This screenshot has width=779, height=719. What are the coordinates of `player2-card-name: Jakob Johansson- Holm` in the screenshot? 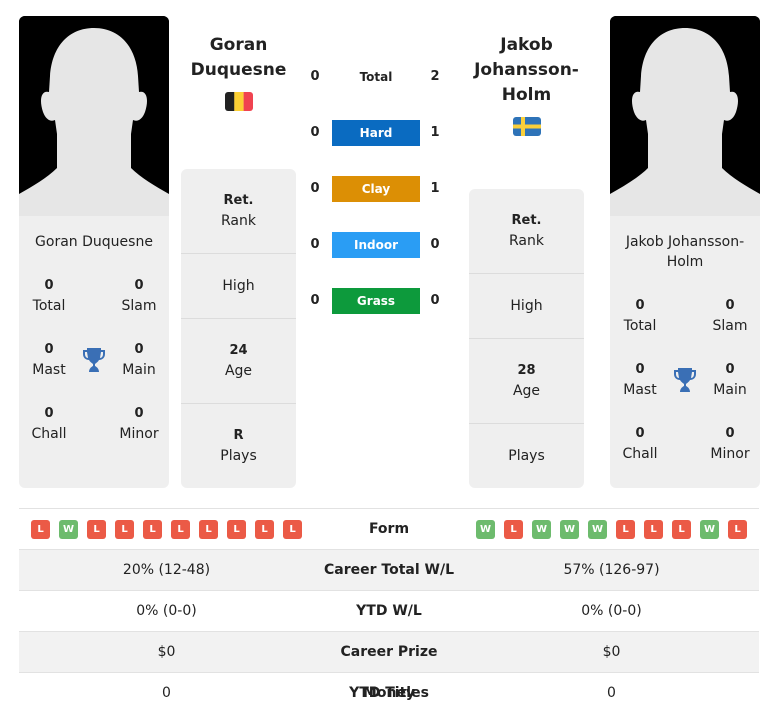 It's located at (685, 252).